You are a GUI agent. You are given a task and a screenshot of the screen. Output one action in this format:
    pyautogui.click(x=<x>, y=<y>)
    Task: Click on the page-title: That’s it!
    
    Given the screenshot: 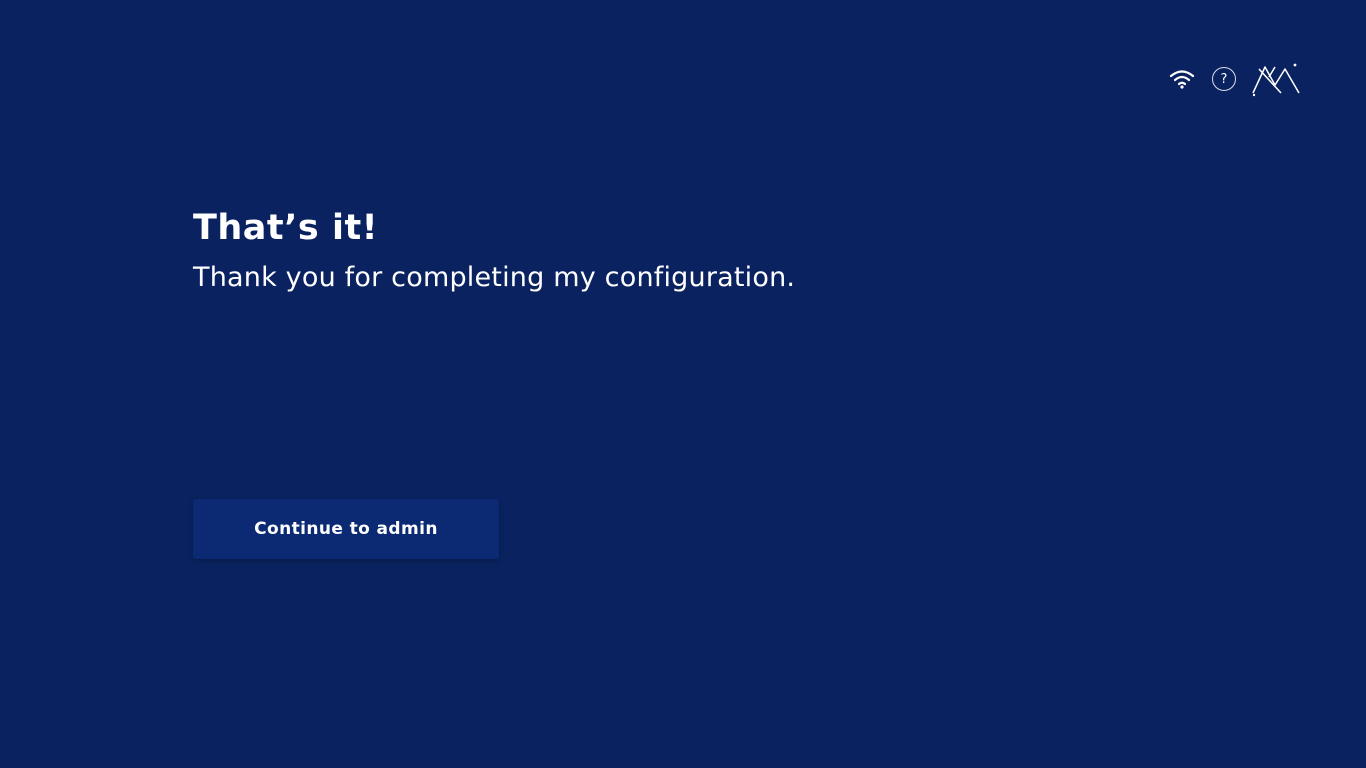 What is the action you would take?
    pyautogui.click(x=286, y=228)
    